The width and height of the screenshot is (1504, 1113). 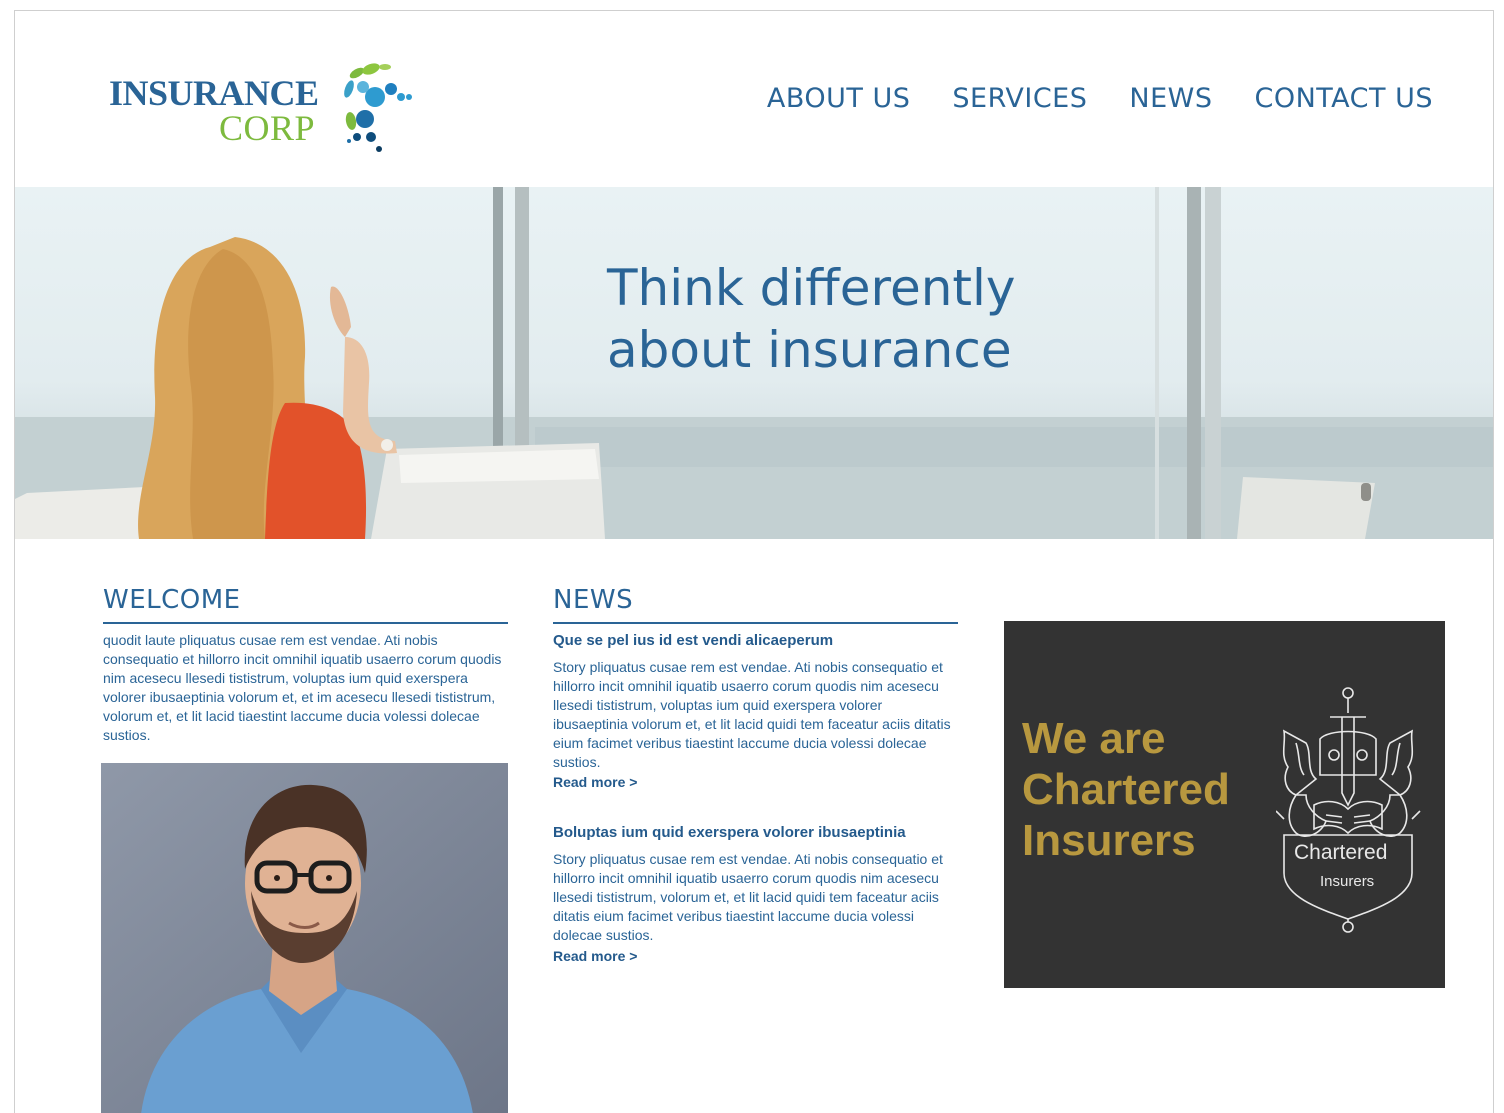 I want to click on hero-headline-line2: about insurance, so click(x=809, y=350).